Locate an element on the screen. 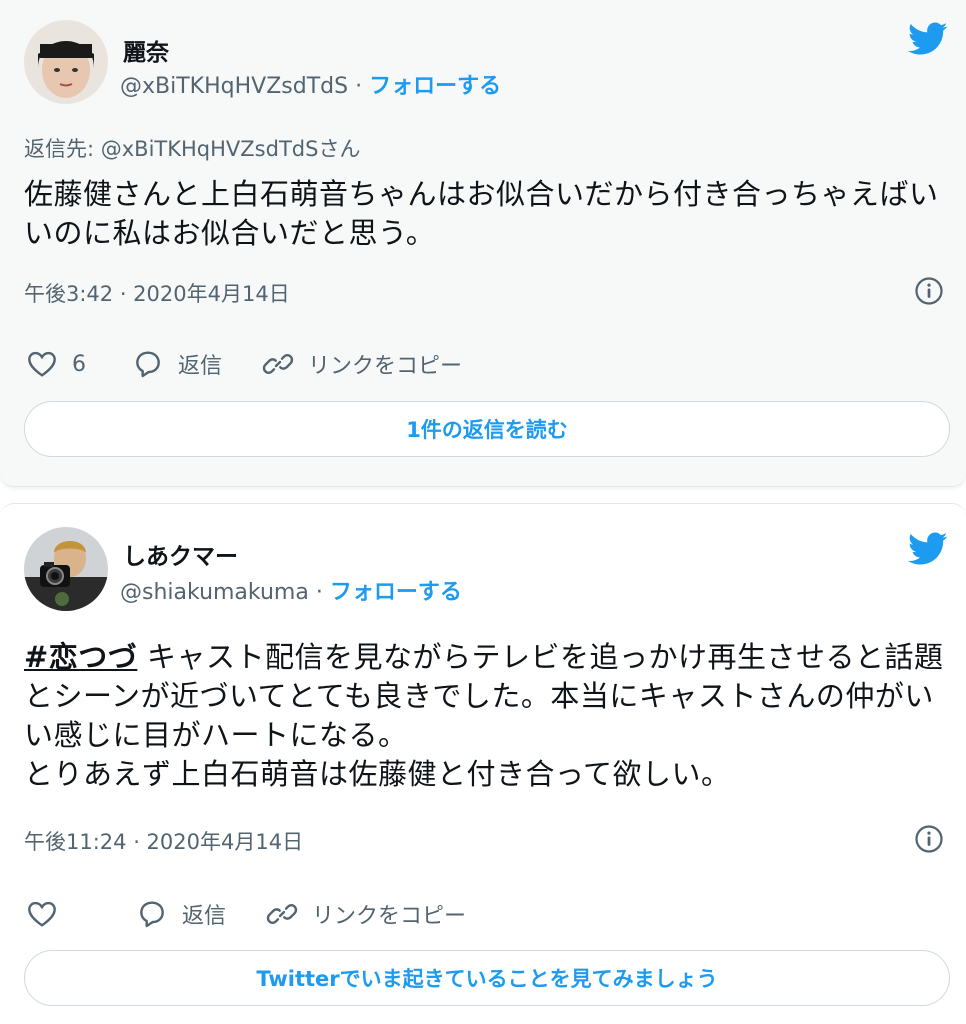 This screenshot has height=1024, width=966. reply-to-text: 返信先: @xBiTKHqHVZsdTdSさん is located at coordinates (192, 149).